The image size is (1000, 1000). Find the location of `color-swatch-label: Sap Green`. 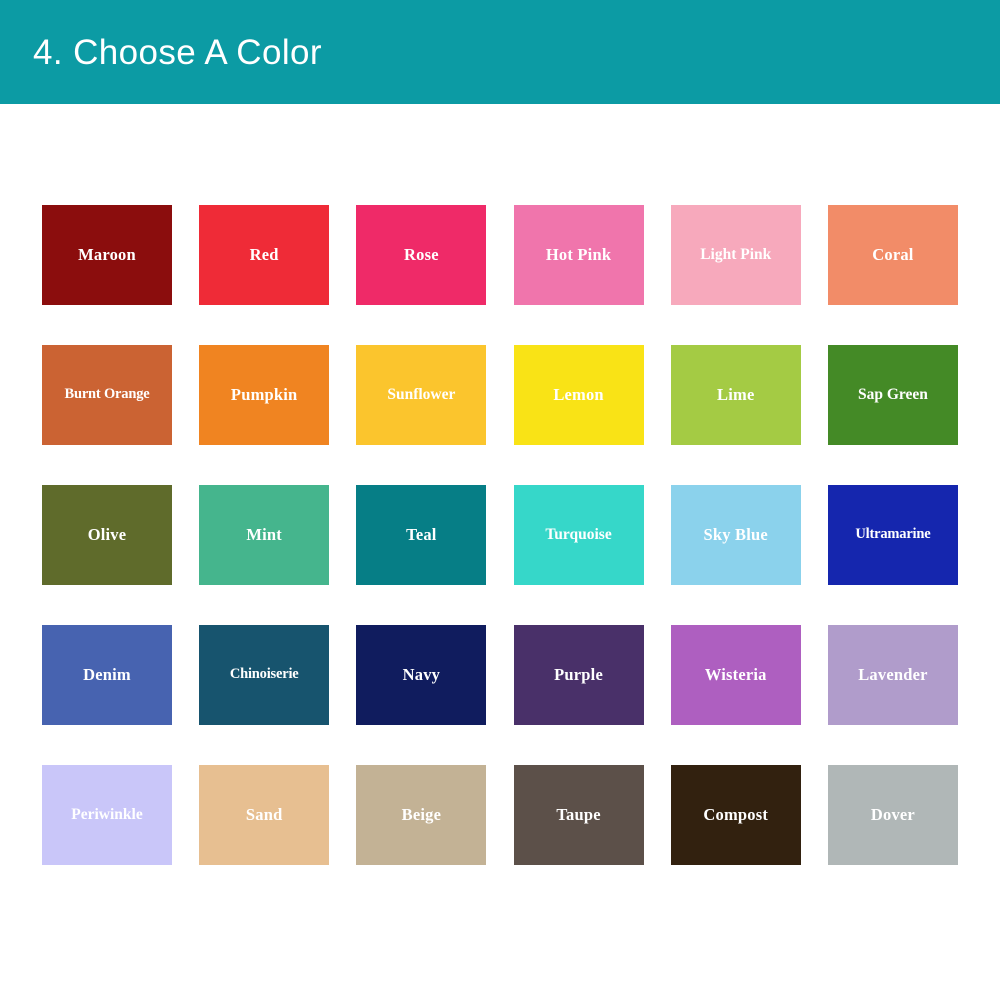

color-swatch-label: Sap Green is located at coordinates (892, 394).